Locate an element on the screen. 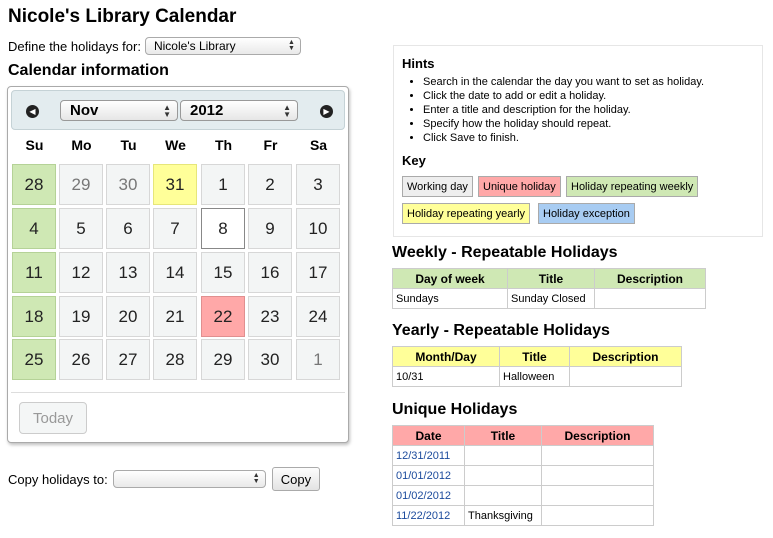 The height and width of the screenshot is (538, 773). key-holiday-yearly: Holiday repeating yearly is located at coordinates (466, 213).